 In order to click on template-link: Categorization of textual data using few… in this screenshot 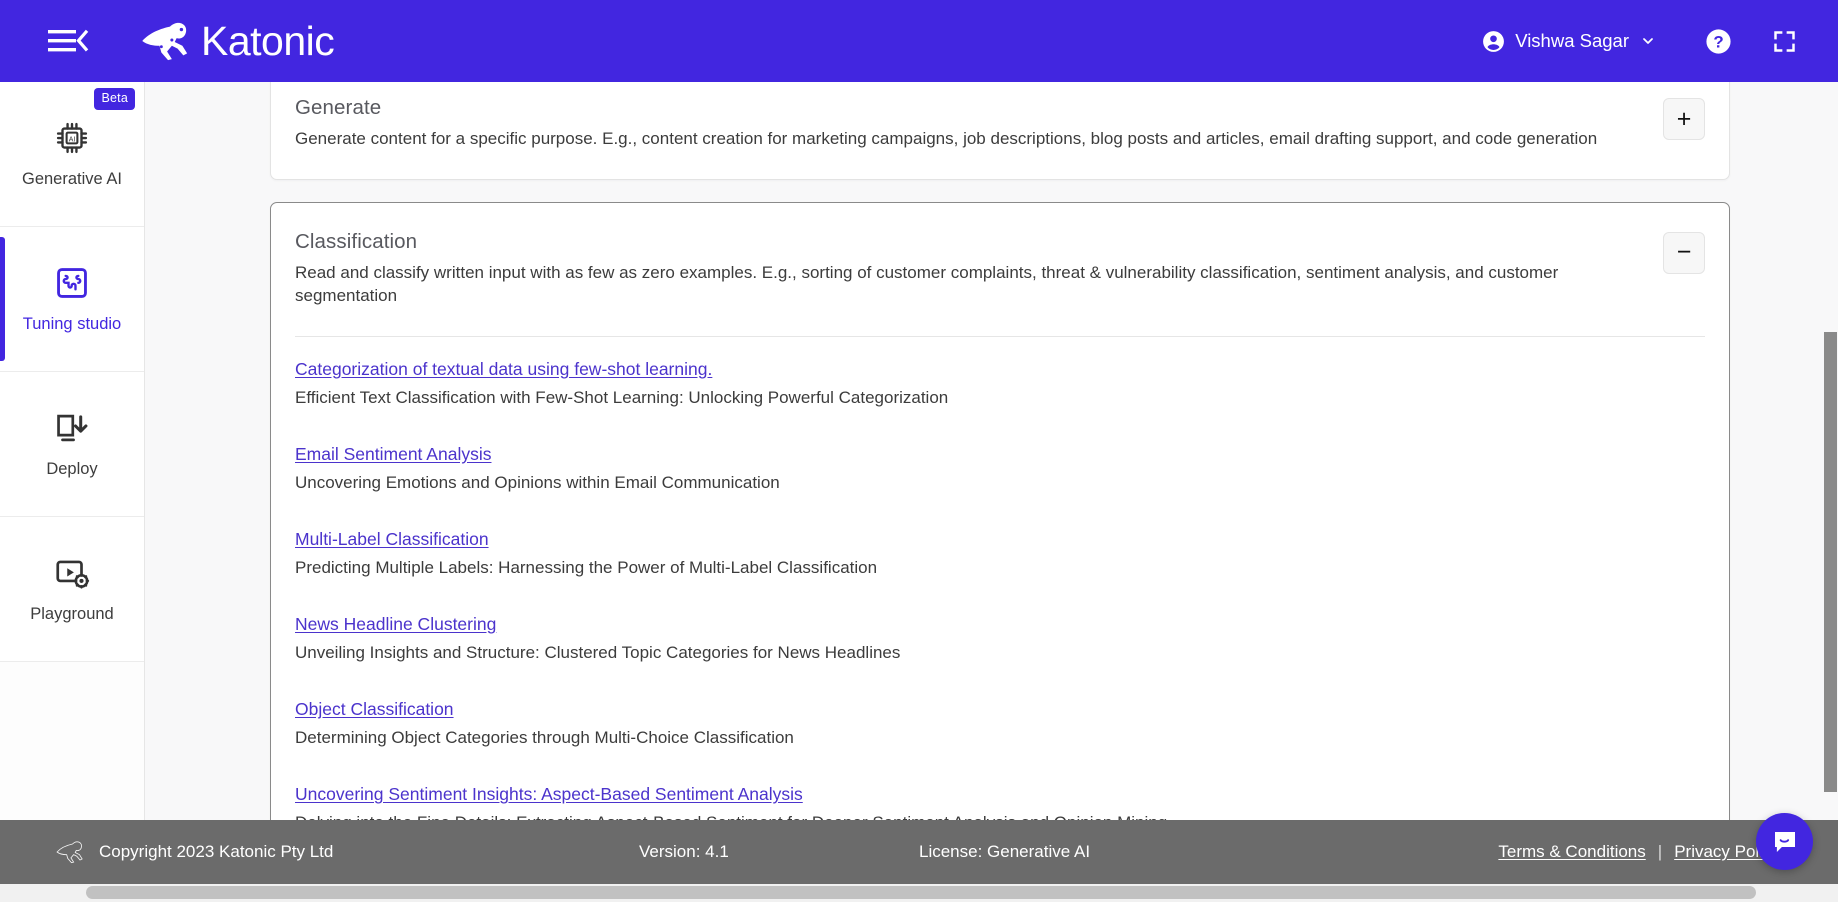, I will do `click(503, 369)`.